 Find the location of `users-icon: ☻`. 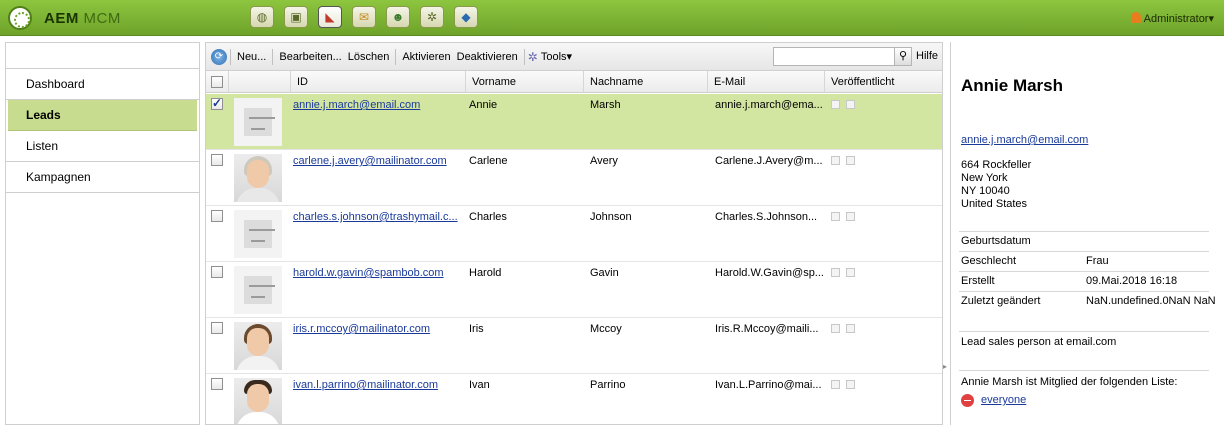

users-icon: ☻ is located at coordinates (398, 17).